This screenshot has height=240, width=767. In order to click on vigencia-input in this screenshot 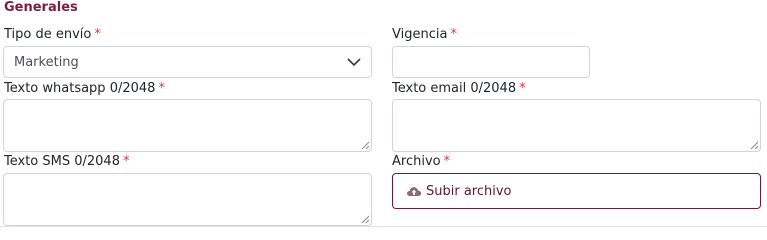, I will do `click(491, 62)`.